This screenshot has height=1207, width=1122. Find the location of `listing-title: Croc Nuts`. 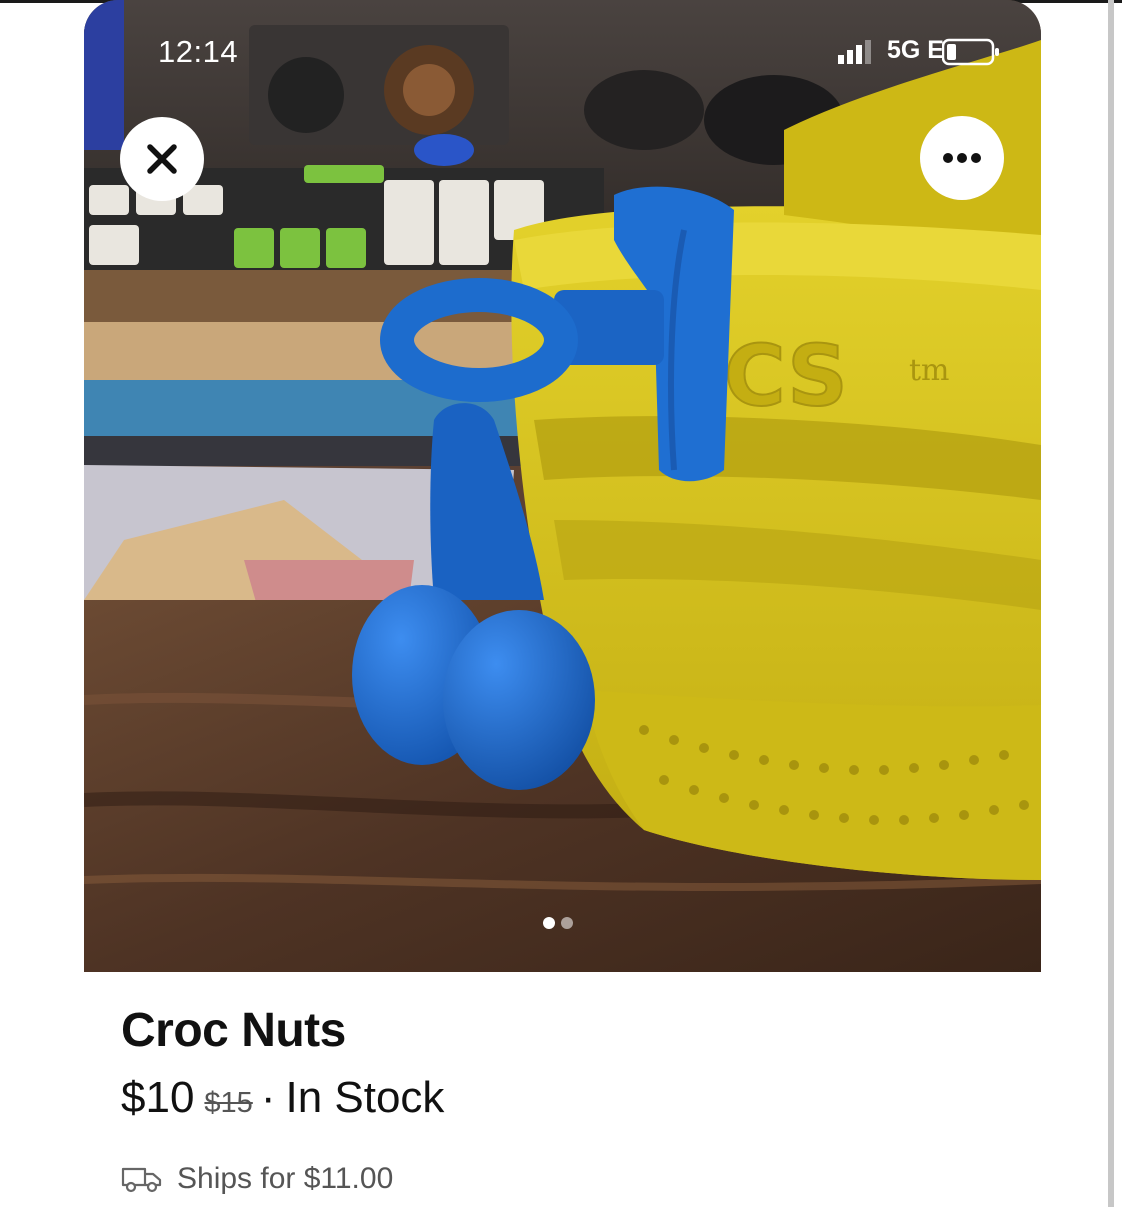

listing-title: Croc Nuts is located at coordinates (233, 1030).